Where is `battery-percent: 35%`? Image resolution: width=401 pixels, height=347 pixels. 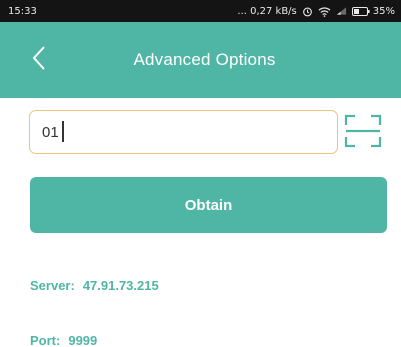
battery-percent: 35% is located at coordinates (383, 11).